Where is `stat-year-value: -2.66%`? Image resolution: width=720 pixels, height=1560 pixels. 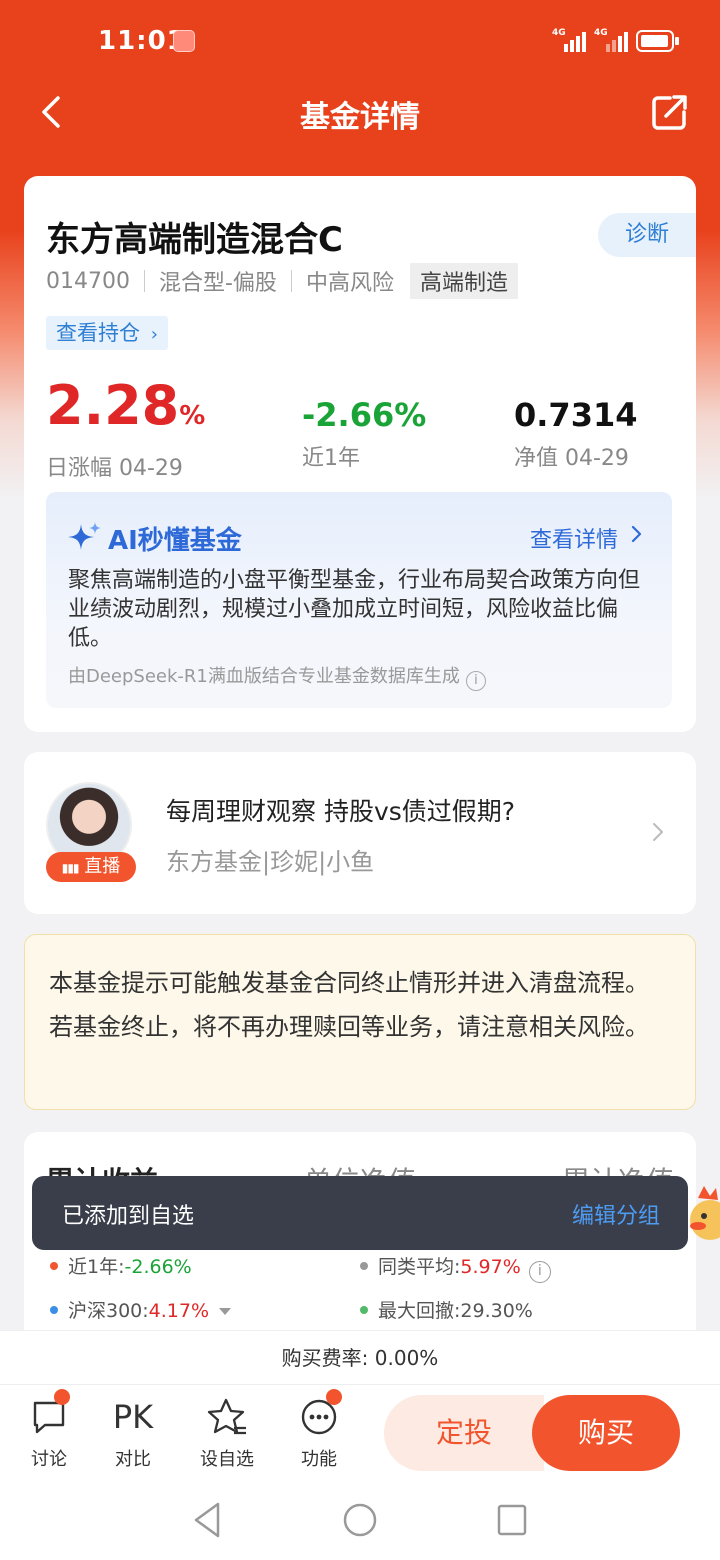 stat-year-value: -2.66% is located at coordinates (158, 1267).